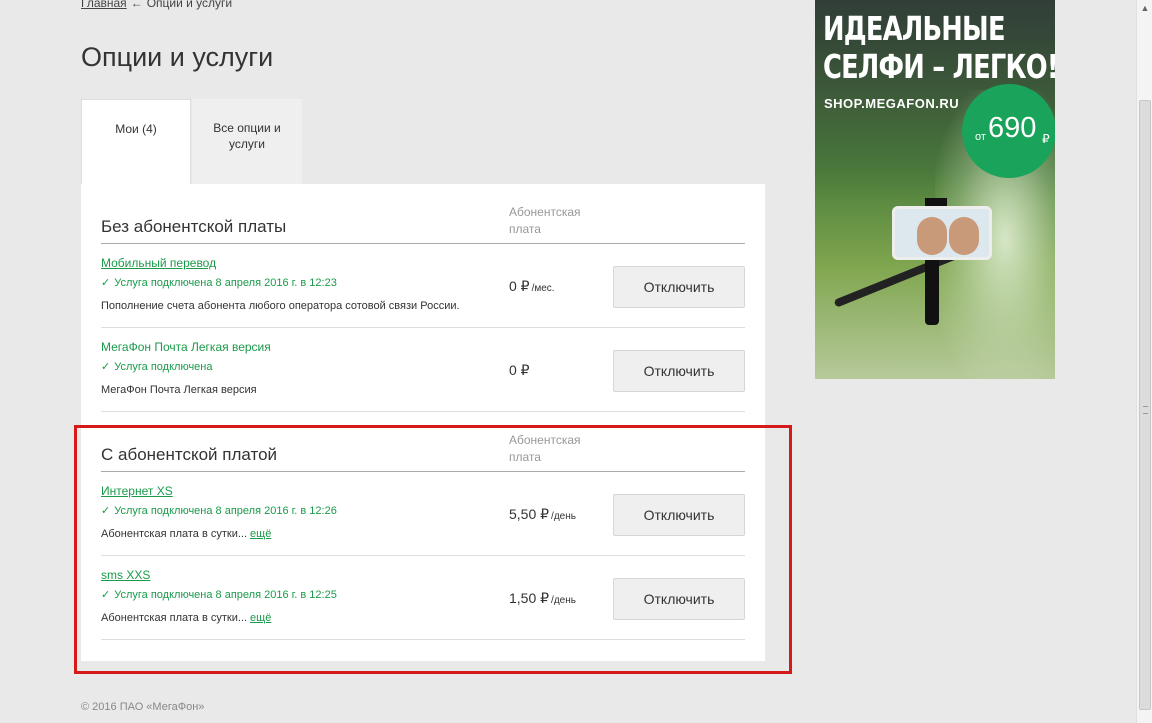 This screenshot has width=1152, height=723. Describe the element at coordinates (194, 226) in the screenshot. I see `section-title: Без абонентской платы` at that location.